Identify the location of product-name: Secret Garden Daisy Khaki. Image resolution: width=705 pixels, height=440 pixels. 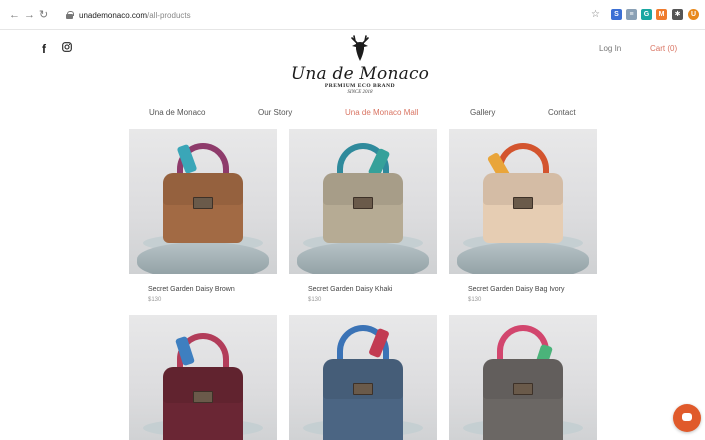
(363, 289).